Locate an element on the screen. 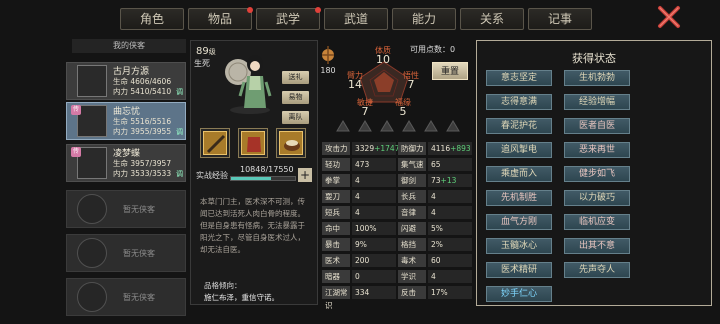  tab-relations: 关系 is located at coordinates (492, 19).